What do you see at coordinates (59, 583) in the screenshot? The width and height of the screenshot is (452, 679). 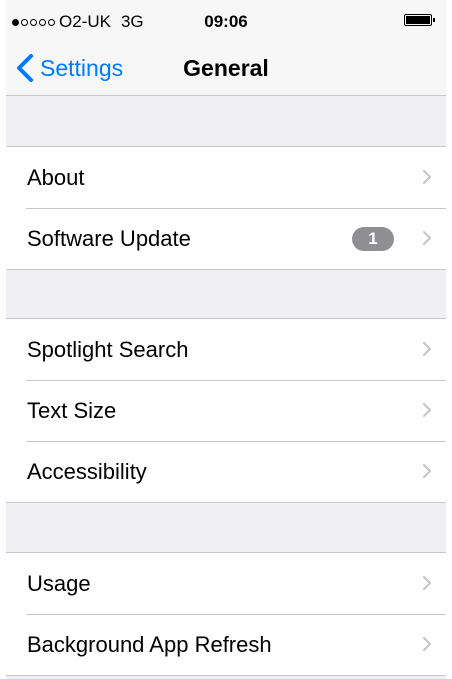 I see `row-label: Usage` at bounding box center [59, 583].